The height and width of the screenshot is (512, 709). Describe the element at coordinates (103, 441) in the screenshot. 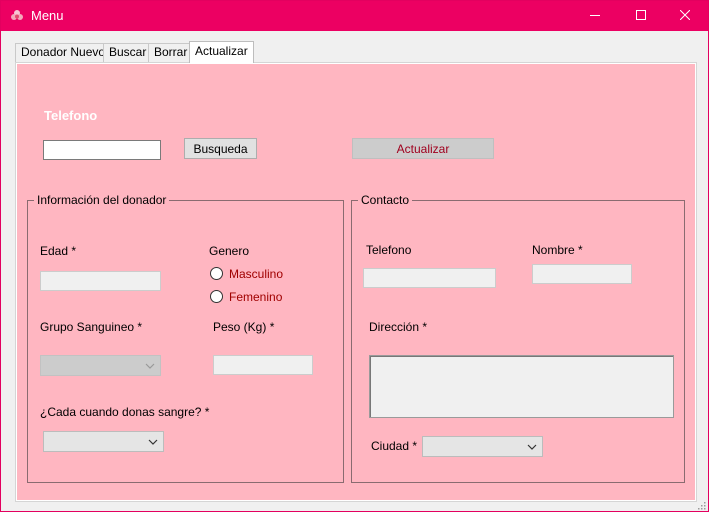

I see `donation-frequency-select` at that location.